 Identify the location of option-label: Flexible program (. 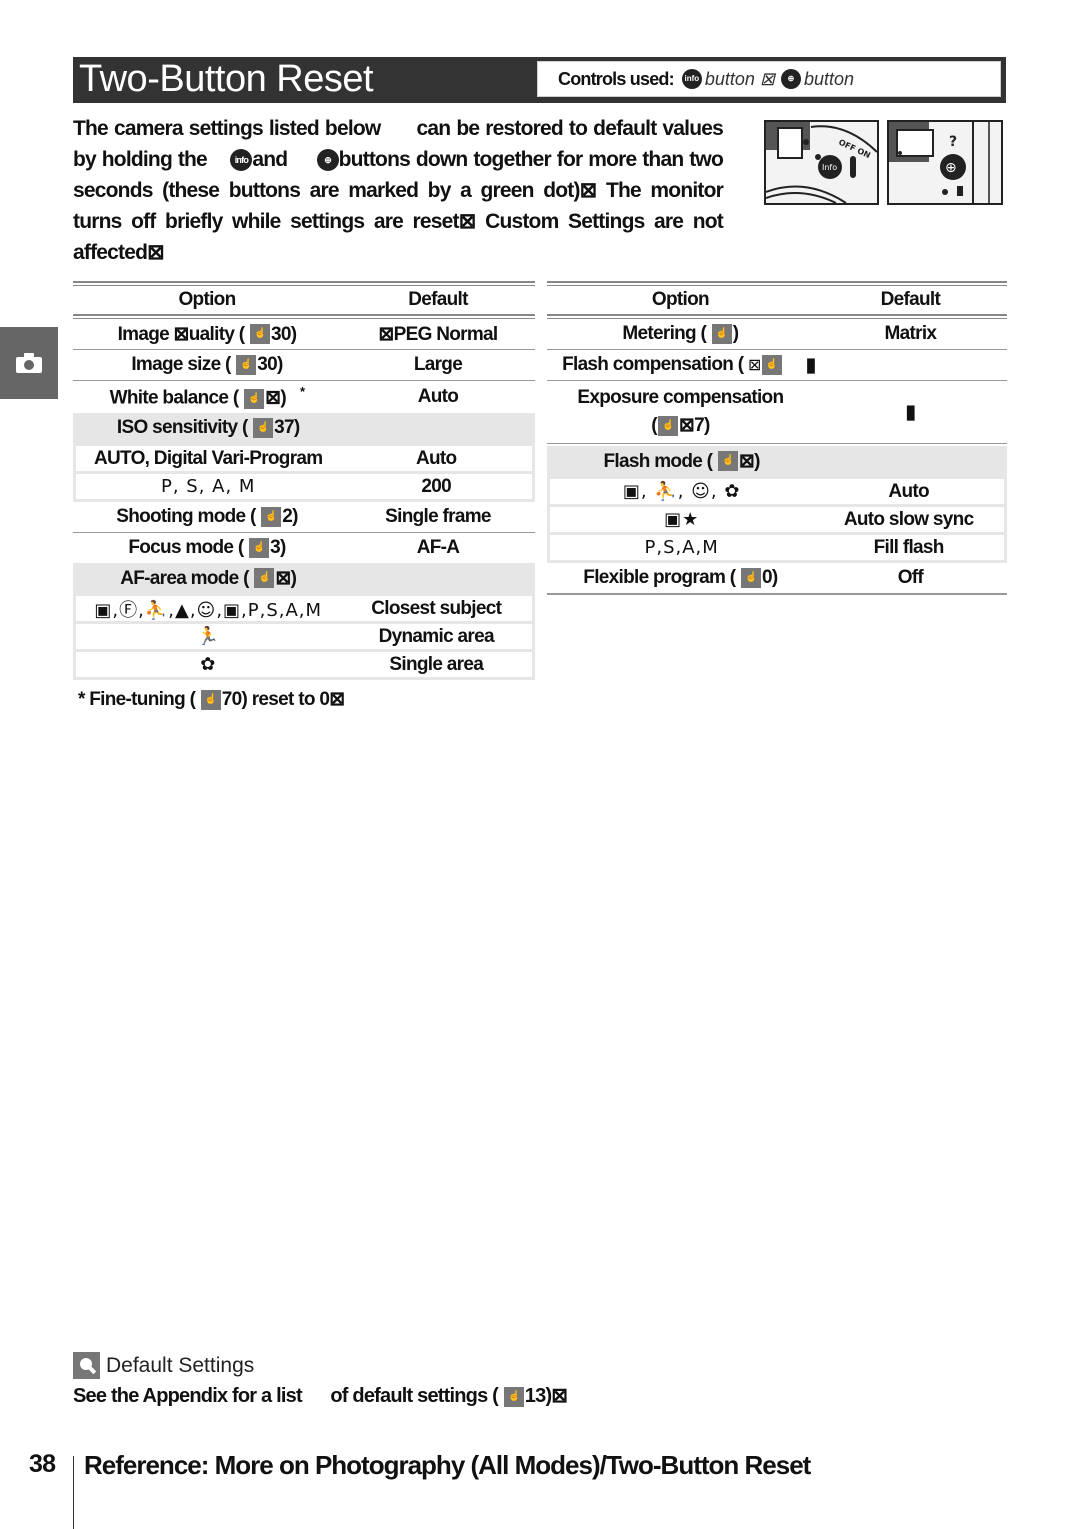
(659, 577).